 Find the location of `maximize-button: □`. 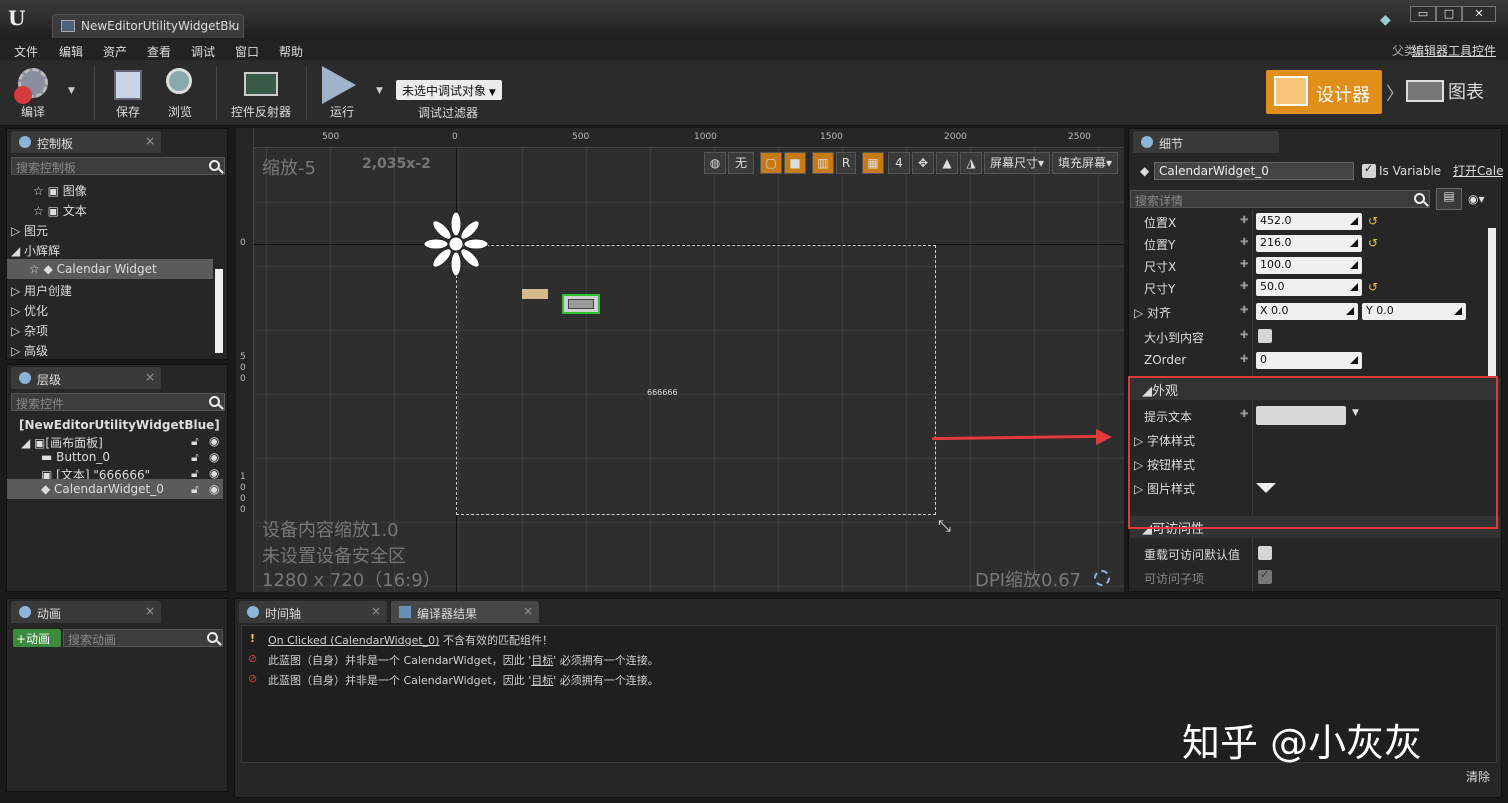

maximize-button: □ is located at coordinates (1449, 14).